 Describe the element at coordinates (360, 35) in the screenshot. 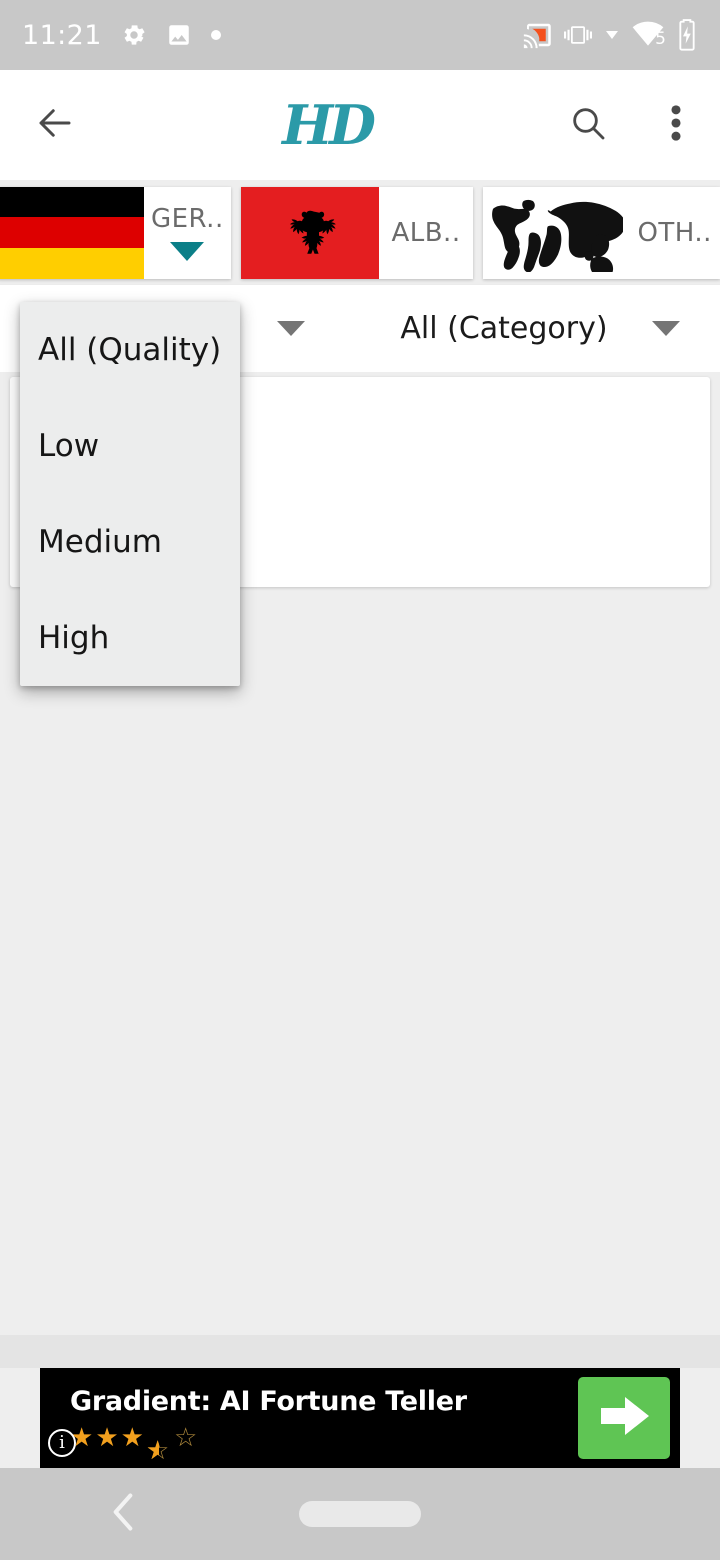

I see `status-bar: 11:21 5` at that location.